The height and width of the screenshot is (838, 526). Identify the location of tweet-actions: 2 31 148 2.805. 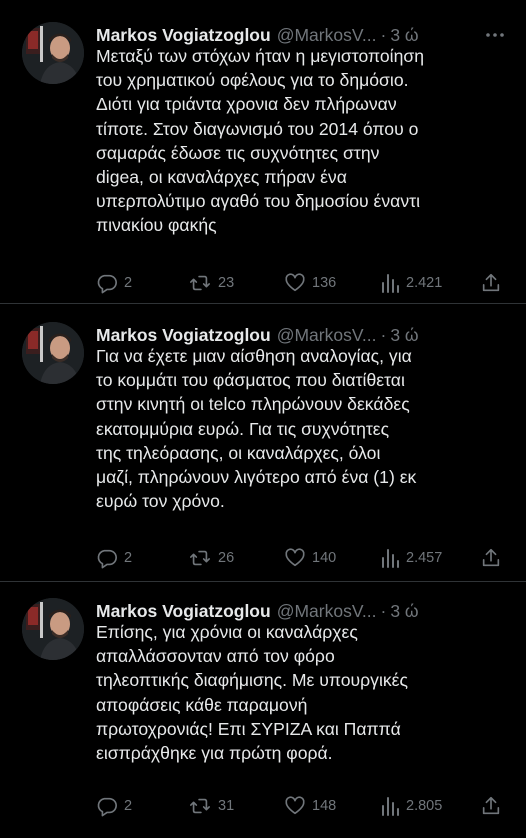
(303, 806).